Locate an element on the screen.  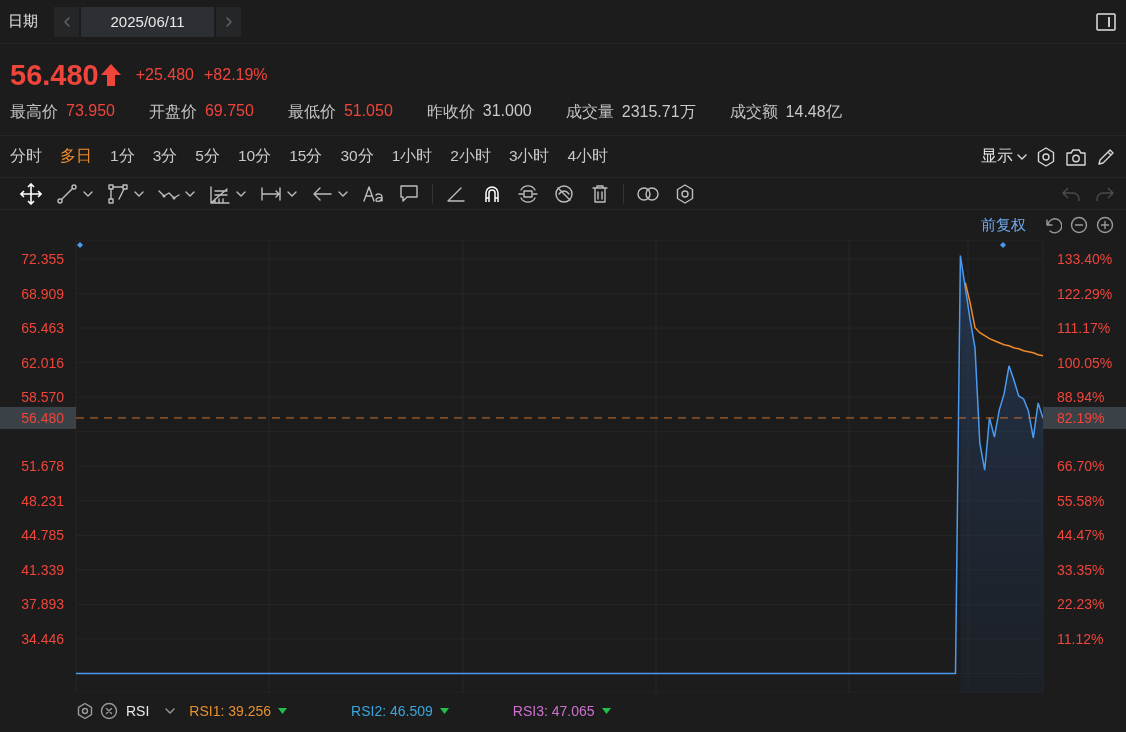
display-dropdown: 显示 is located at coordinates (1004, 156).